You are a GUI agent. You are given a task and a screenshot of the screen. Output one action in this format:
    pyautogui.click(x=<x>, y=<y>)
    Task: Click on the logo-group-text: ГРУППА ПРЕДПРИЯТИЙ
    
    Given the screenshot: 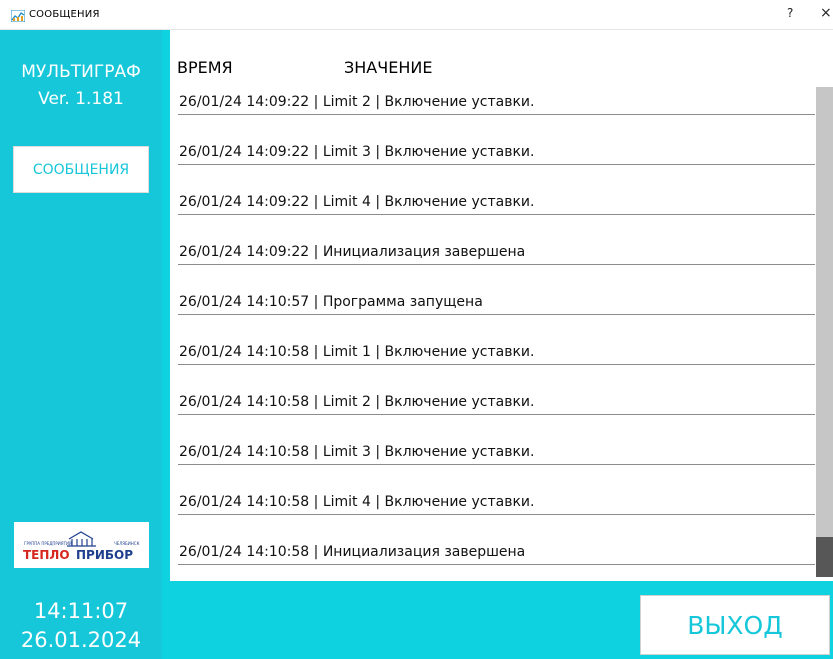 What is the action you would take?
    pyautogui.click(x=48, y=543)
    